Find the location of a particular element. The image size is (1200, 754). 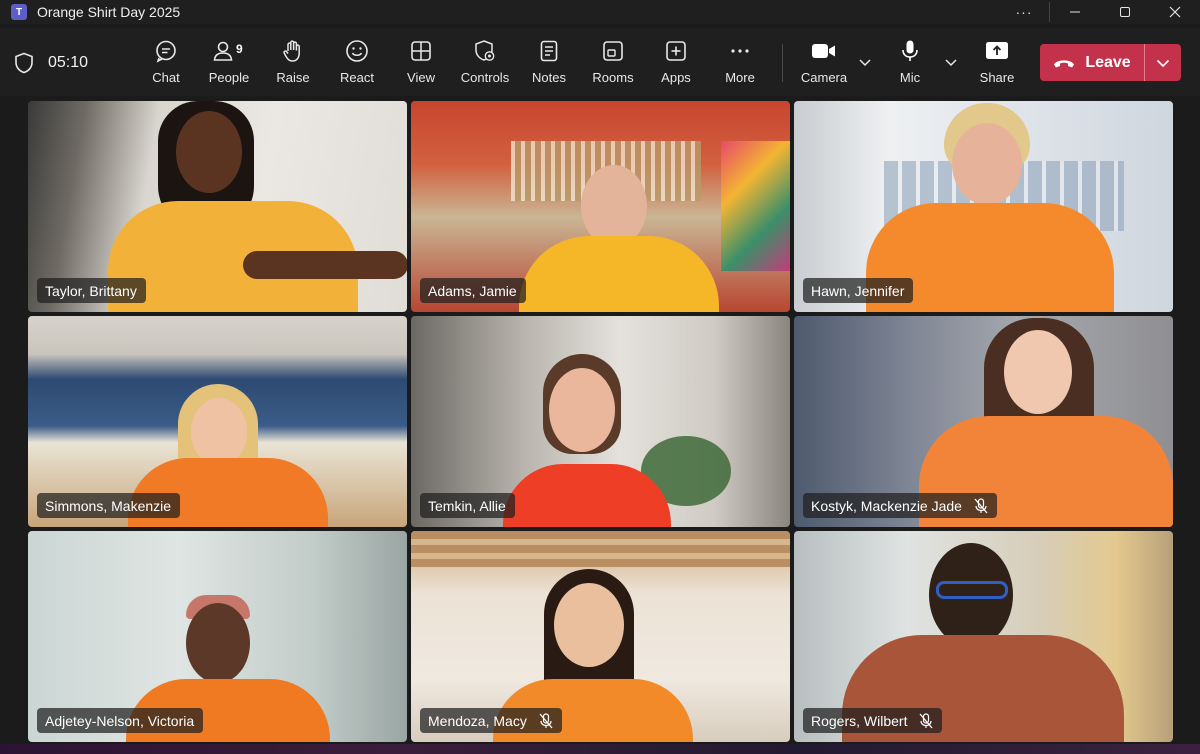

more-icon is located at coordinates (740, 51).